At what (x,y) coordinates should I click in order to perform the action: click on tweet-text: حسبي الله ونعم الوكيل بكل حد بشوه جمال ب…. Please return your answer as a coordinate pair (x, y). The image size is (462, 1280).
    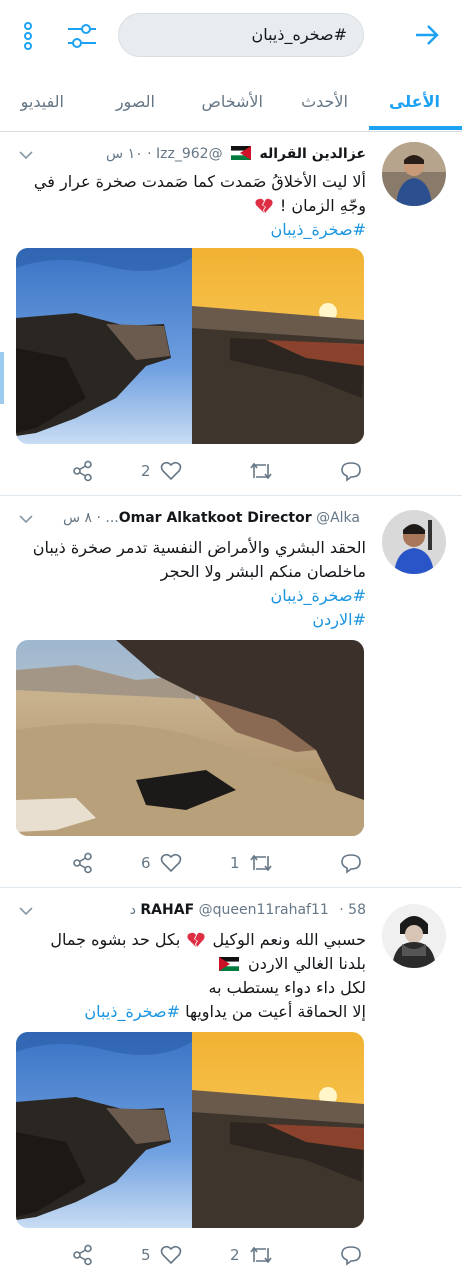
    Looking at the image, I should click on (191, 976).